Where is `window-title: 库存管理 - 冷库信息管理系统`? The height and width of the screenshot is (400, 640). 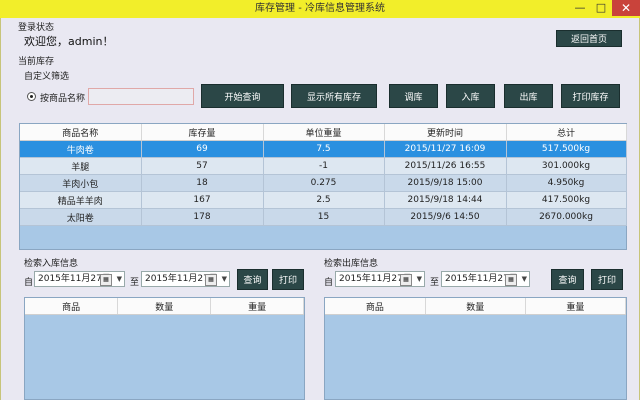 window-title: 库存管理 - 冷库信息管理系统 is located at coordinates (320, 8).